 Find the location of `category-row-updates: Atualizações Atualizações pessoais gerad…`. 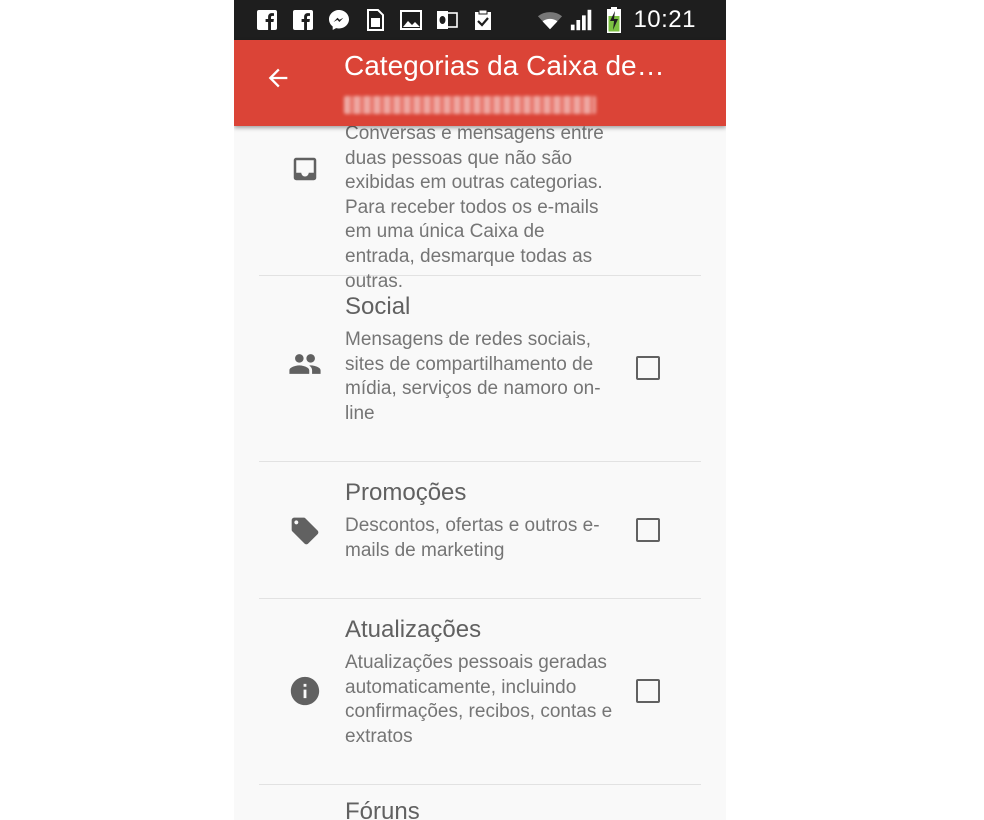

category-row-updates: Atualizações Atualizações pessoais gerad… is located at coordinates (480, 692).